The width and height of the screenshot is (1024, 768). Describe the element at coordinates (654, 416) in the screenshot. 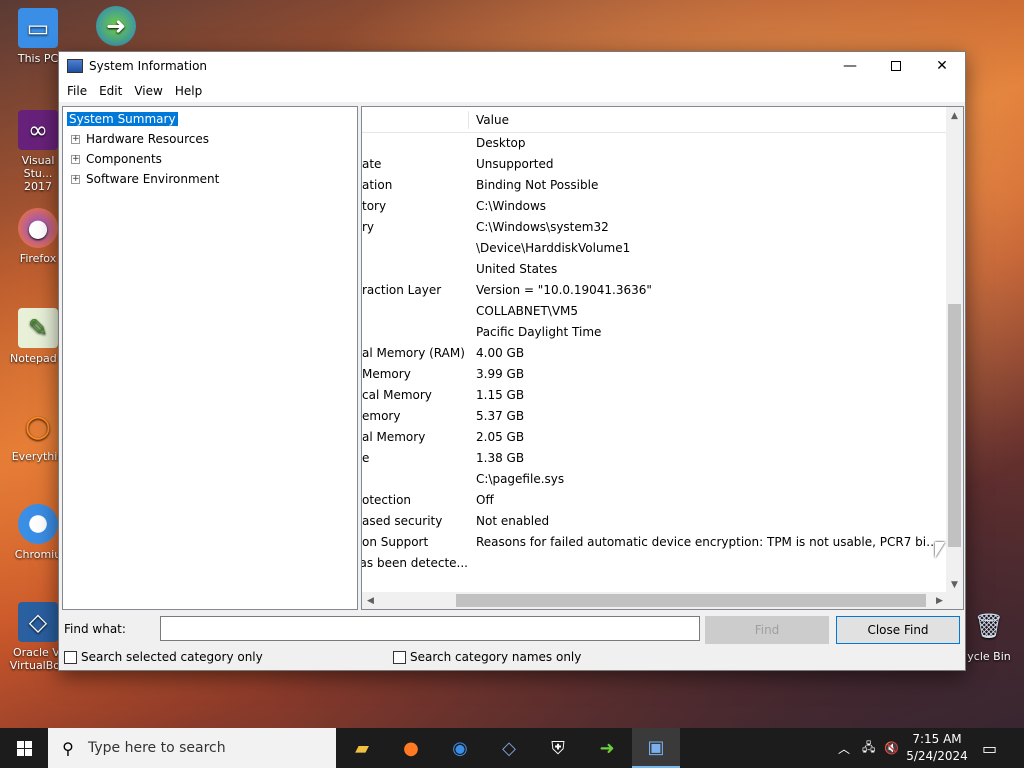

I see `list-row: emory 5.37 GB` at that location.